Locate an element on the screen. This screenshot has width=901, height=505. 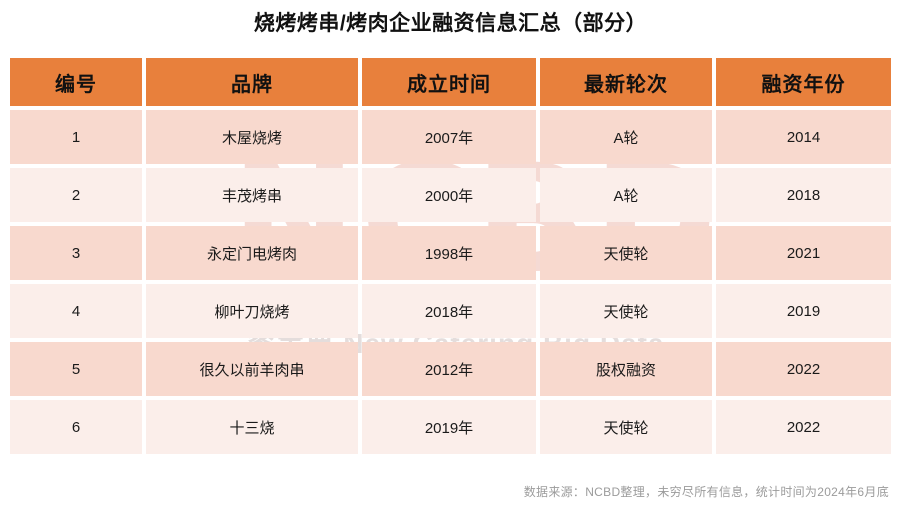
cell-no: 6 is located at coordinates (76, 427).